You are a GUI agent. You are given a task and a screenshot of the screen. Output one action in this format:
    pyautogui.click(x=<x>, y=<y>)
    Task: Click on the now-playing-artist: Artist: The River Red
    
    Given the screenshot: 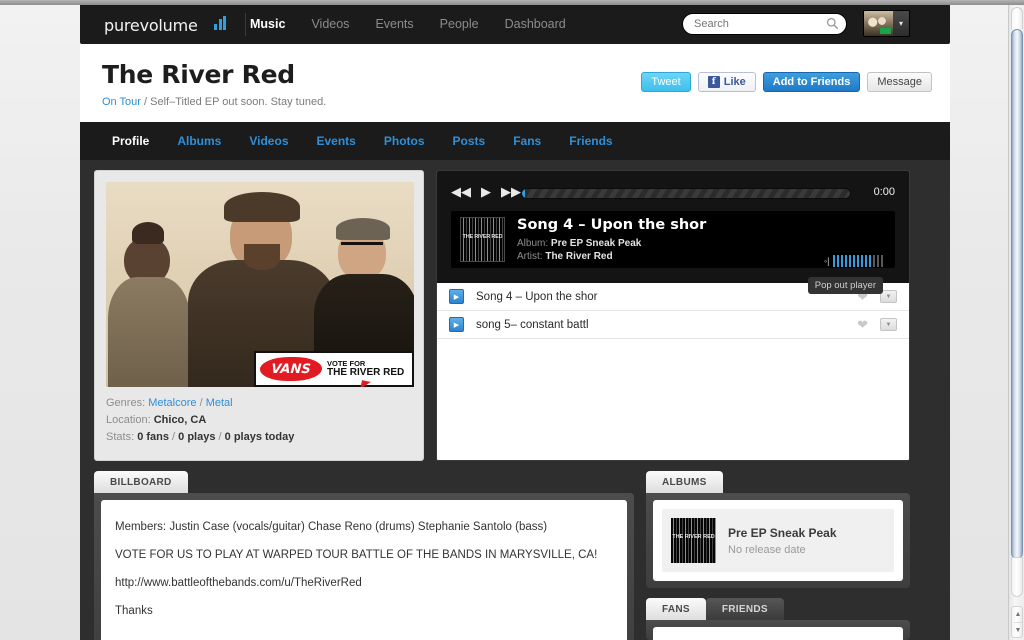 What is the action you would take?
    pyautogui.click(x=565, y=256)
    